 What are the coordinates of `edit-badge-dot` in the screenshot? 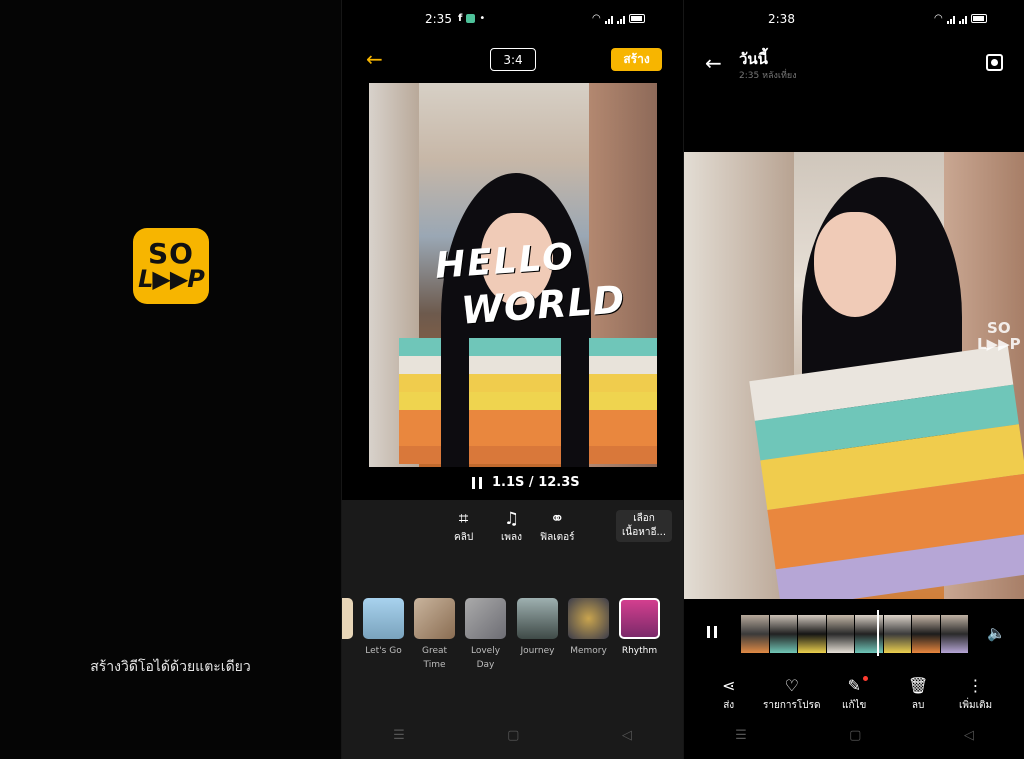 It's located at (866, 678).